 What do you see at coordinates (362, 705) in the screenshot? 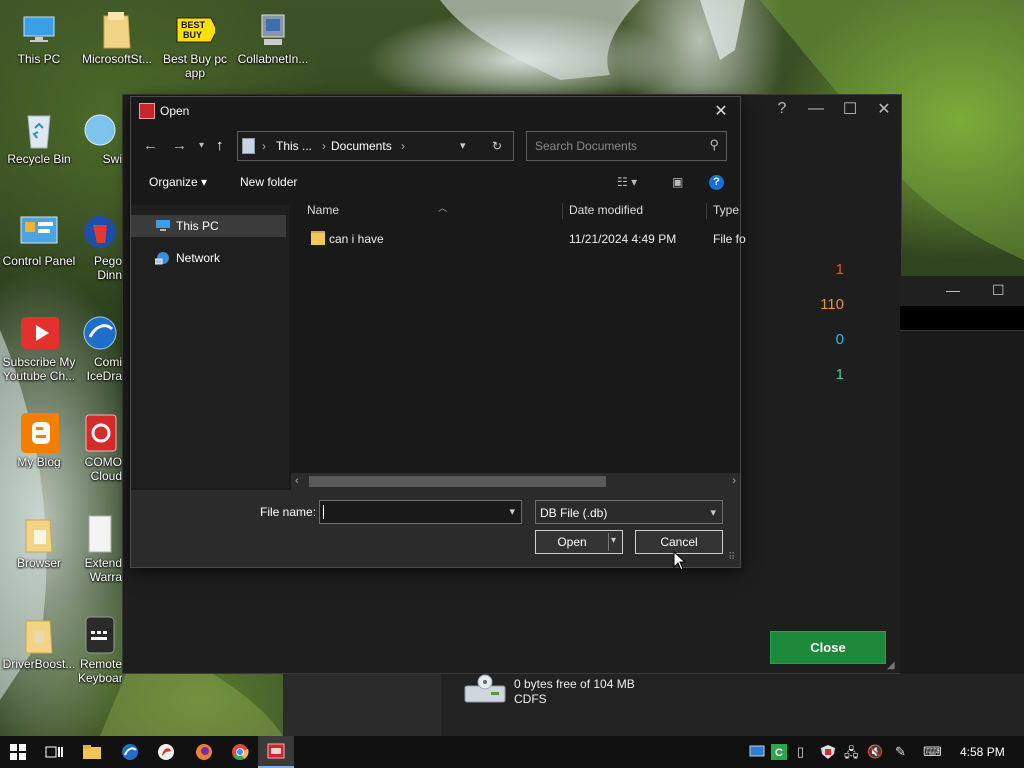
I see `drive-strip-left-panel` at bounding box center [362, 705].